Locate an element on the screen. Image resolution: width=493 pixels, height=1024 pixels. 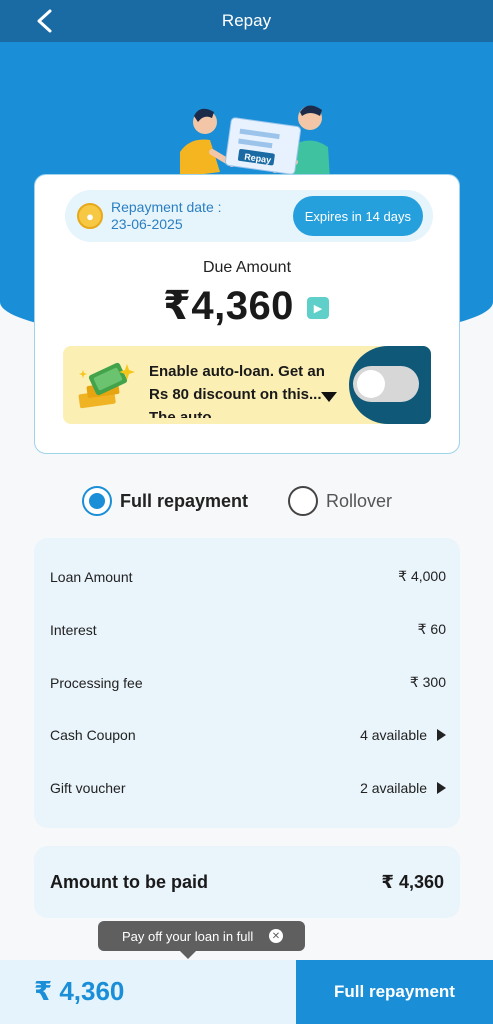
detail-row-interest: Interest ₹ 60 is located at coordinates (248, 629).